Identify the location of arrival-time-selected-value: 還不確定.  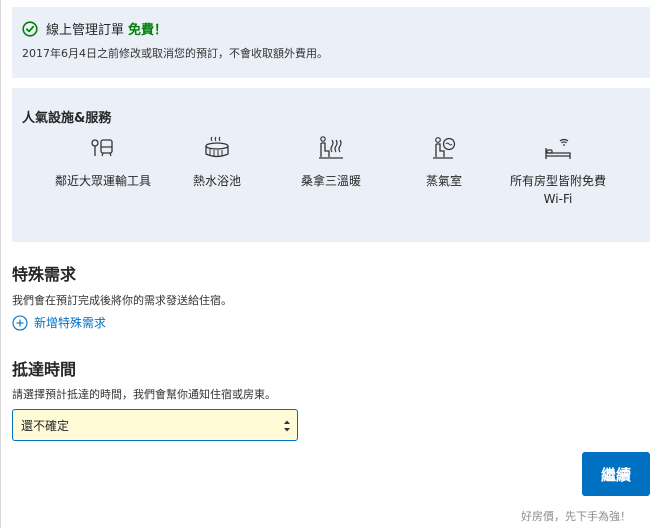
(45, 425).